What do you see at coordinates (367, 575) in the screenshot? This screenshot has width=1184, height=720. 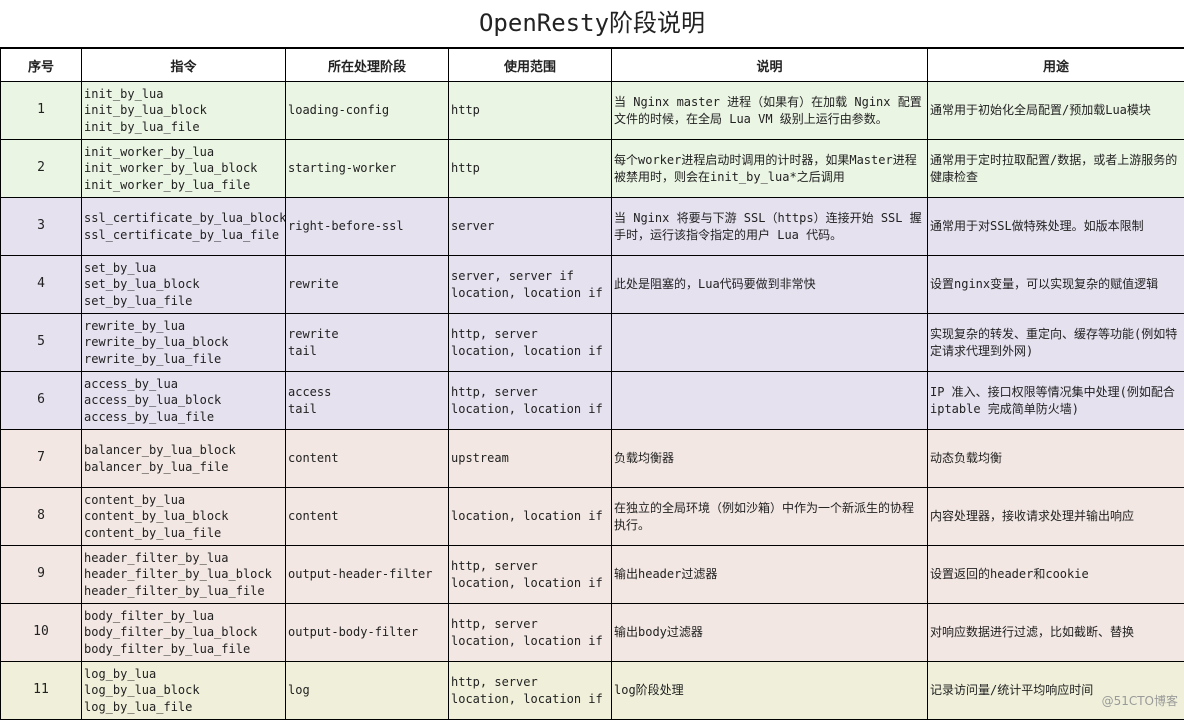 I see `phase-cell: output-header-filter` at bounding box center [367, 575].